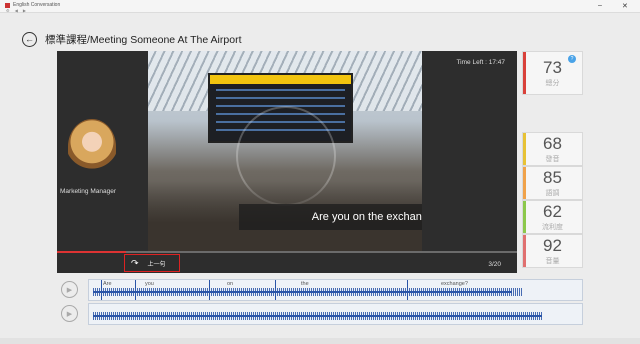 This screenshot has height=344, width=640. I want to click on score-value: 92, so click(552, 245).